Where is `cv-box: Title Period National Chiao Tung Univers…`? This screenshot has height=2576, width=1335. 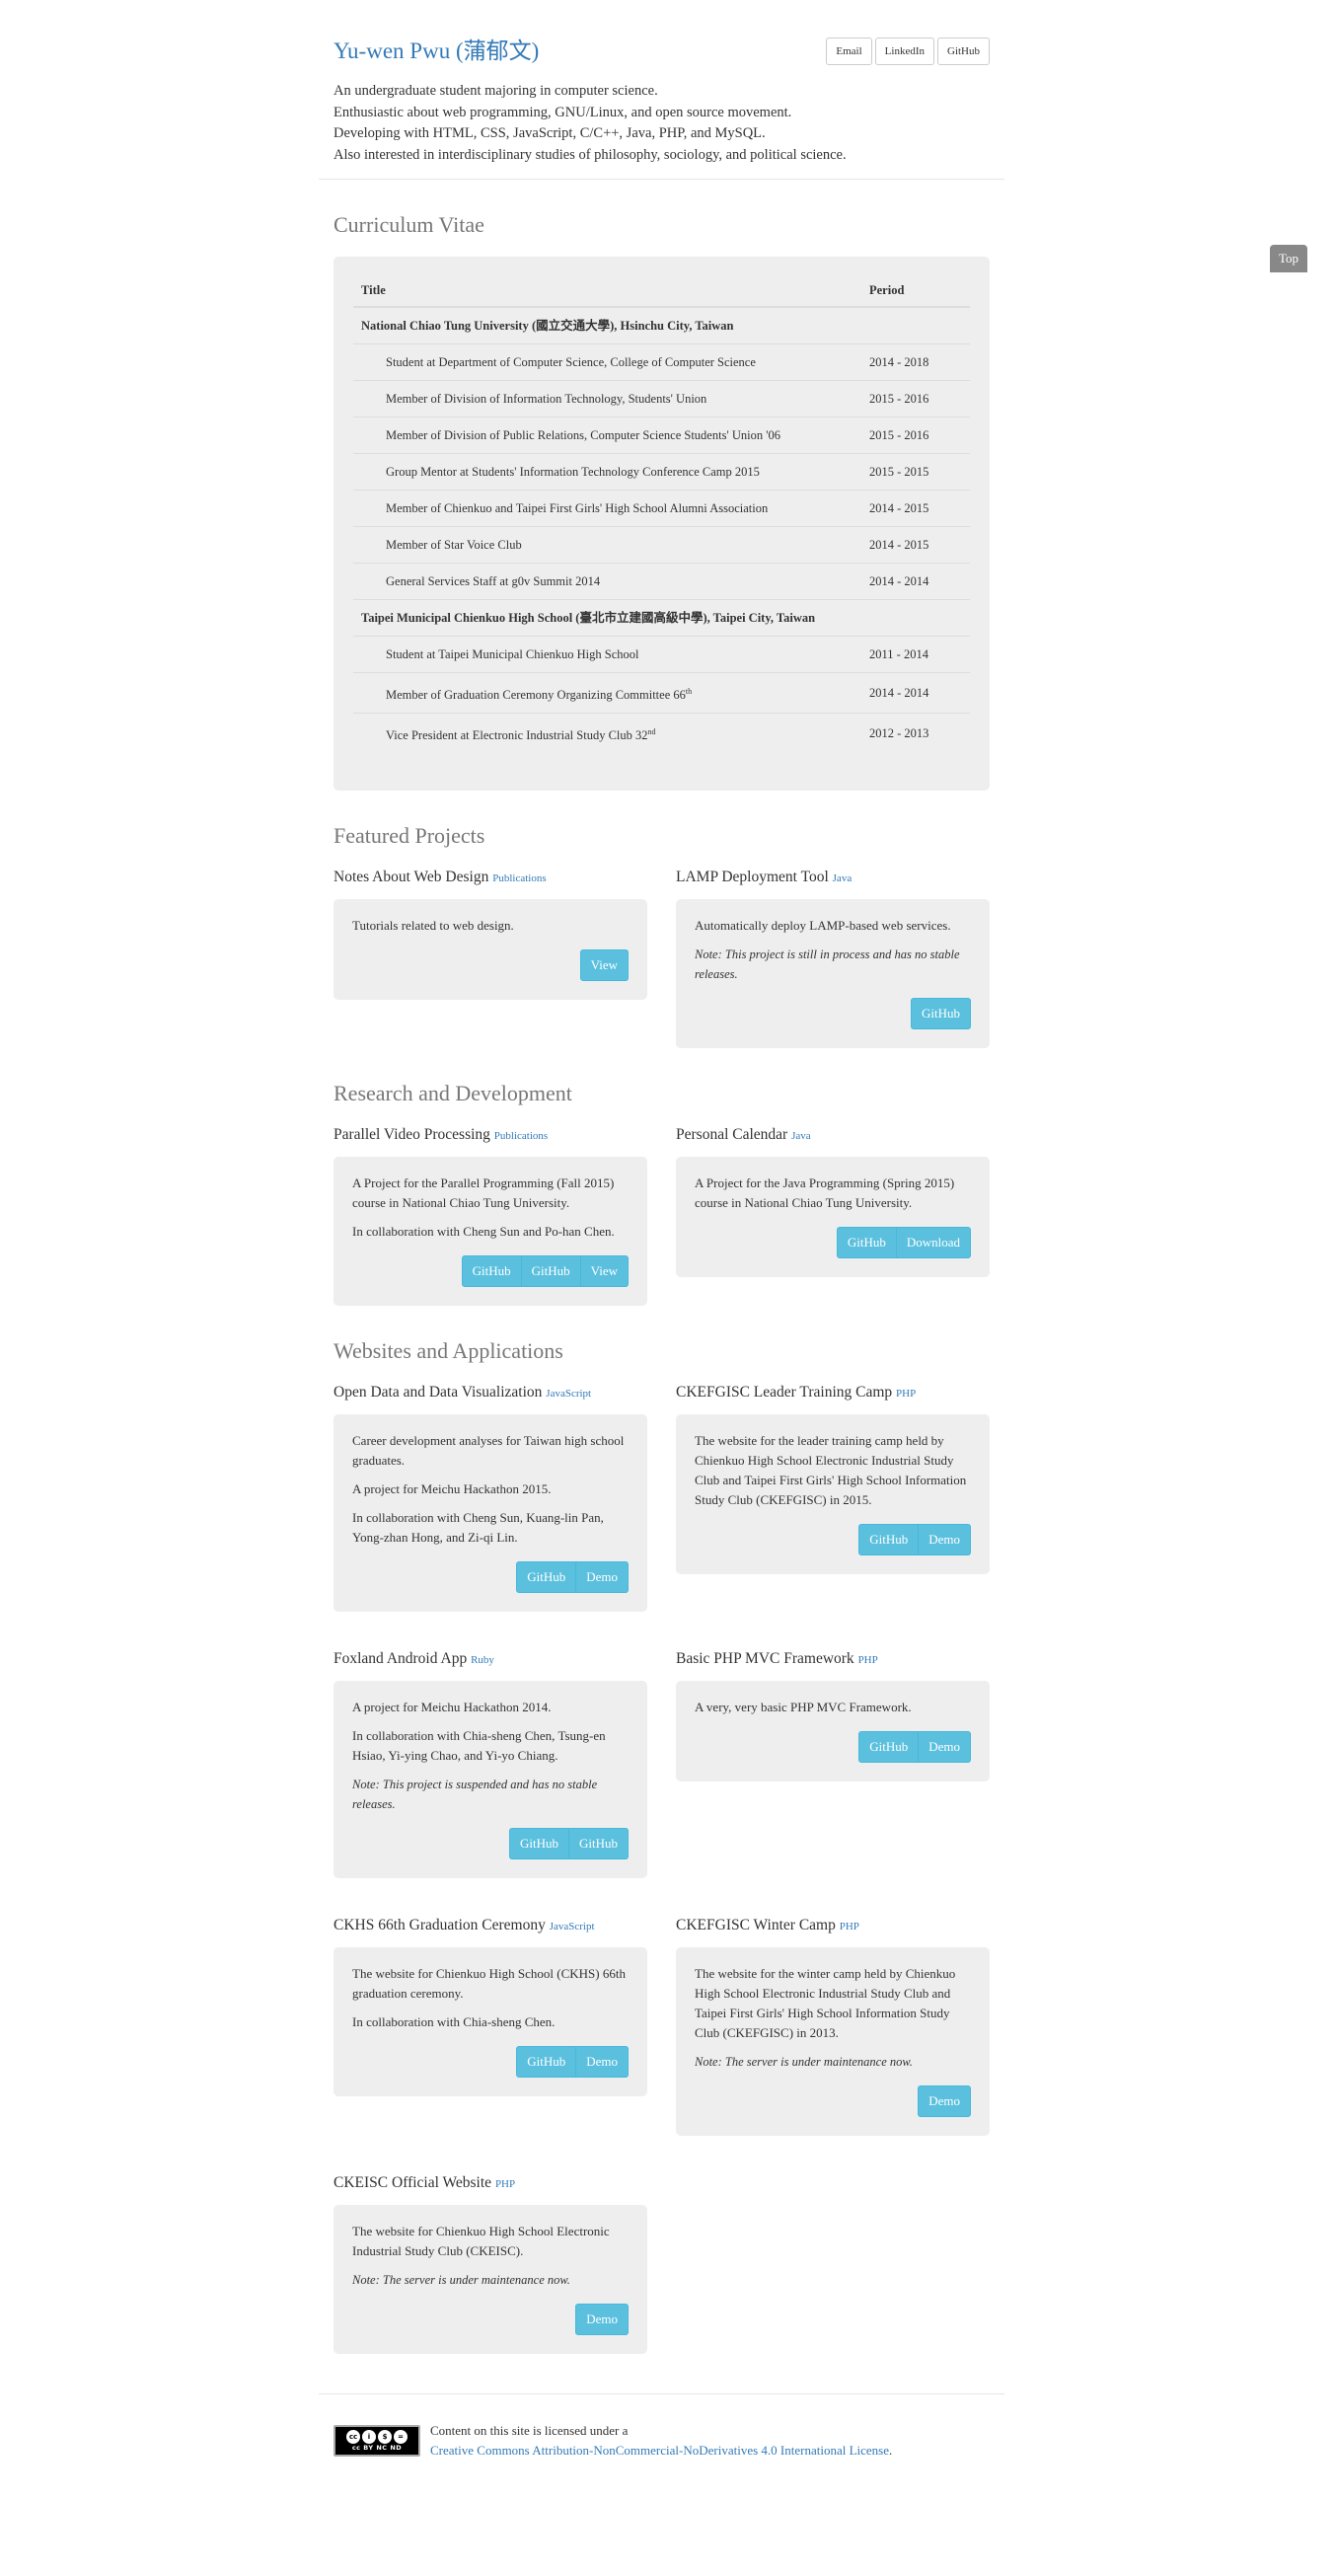 cv-box: Title Period National Chiao Tung Univers… is located at coordinates (662, 524).